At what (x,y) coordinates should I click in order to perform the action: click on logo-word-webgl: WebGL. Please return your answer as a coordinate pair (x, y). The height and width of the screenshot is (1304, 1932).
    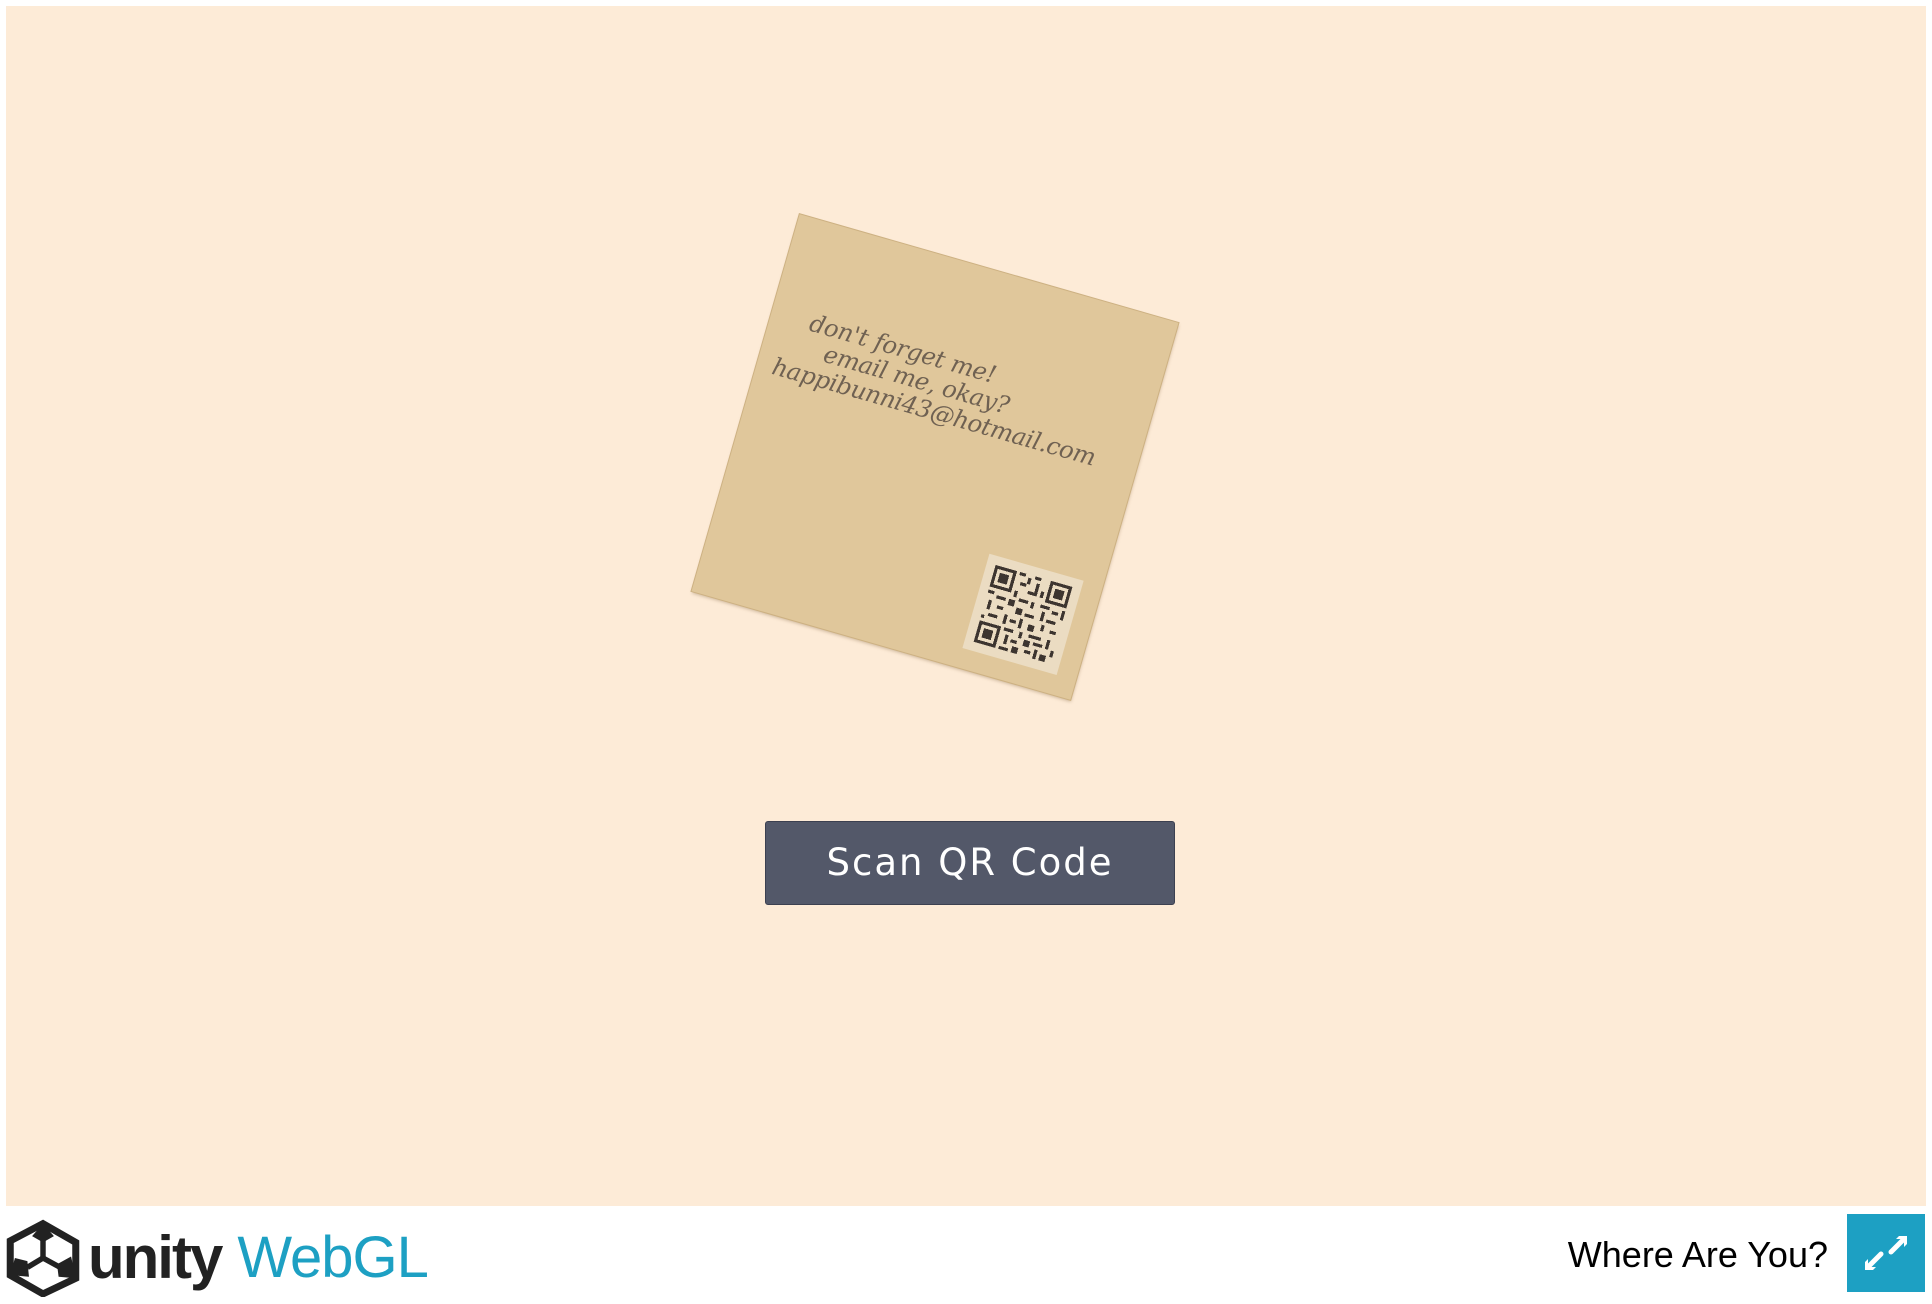
    Looking at the image, I should click on (333, 1257).